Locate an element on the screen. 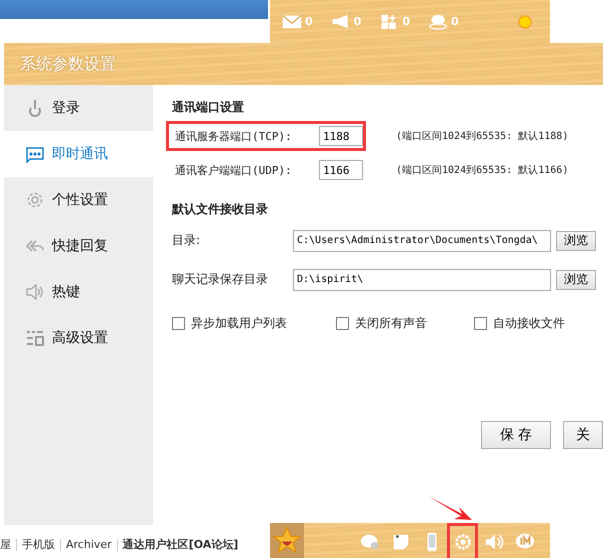 Image resolution: width=603 pixels, height=558 pixels. path-input: C:\Users\Administrator\Documents\Tongda\ is located at coordinates (422, 241).